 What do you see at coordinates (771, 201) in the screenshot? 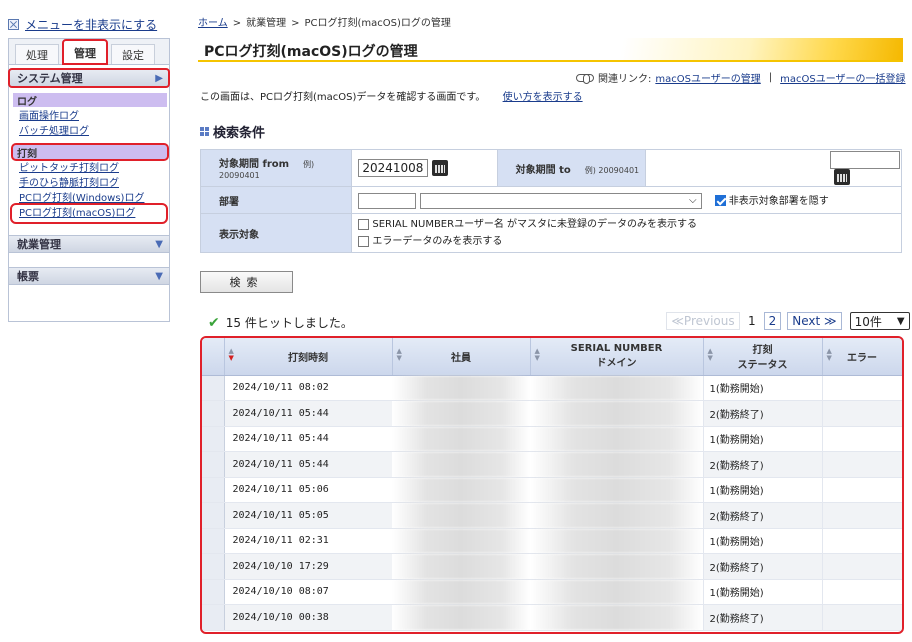
I see `hide-dept-option: 非表示対象部署を隠す` at bounding box center [771, 201].